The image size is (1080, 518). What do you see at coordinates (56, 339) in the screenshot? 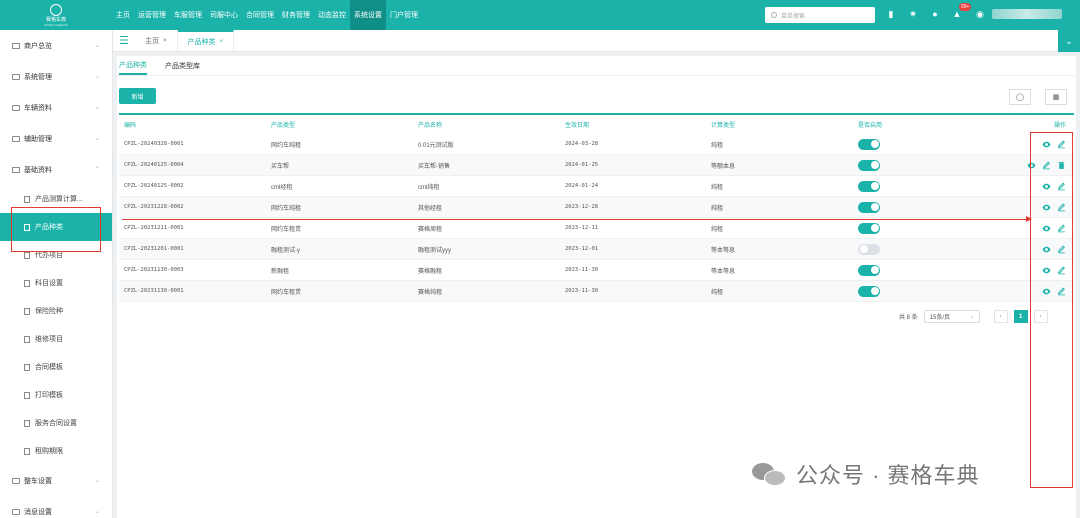
I see `sidebar-item: 维修项目` at bounding box center [56, 339].